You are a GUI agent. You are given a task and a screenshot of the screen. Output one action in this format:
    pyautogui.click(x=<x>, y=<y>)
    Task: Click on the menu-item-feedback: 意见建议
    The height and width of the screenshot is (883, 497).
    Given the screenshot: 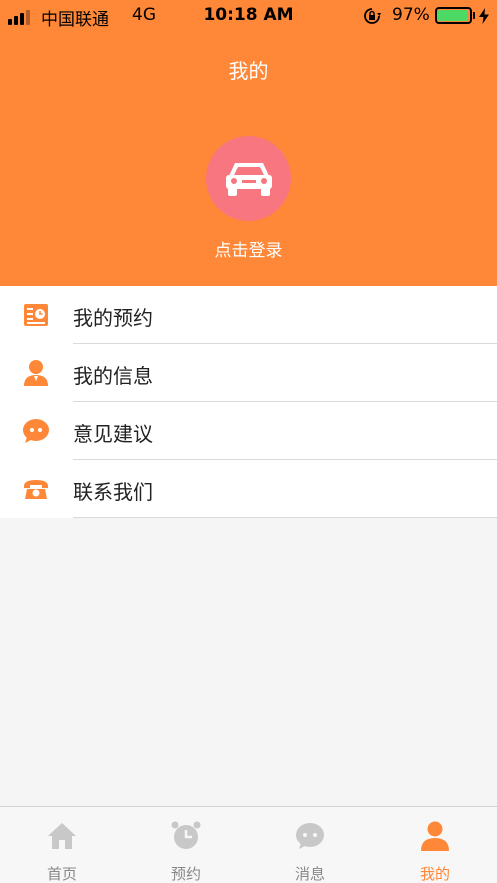 What is the action you would take?
    pyautogui.click(x=248, y=431)
    